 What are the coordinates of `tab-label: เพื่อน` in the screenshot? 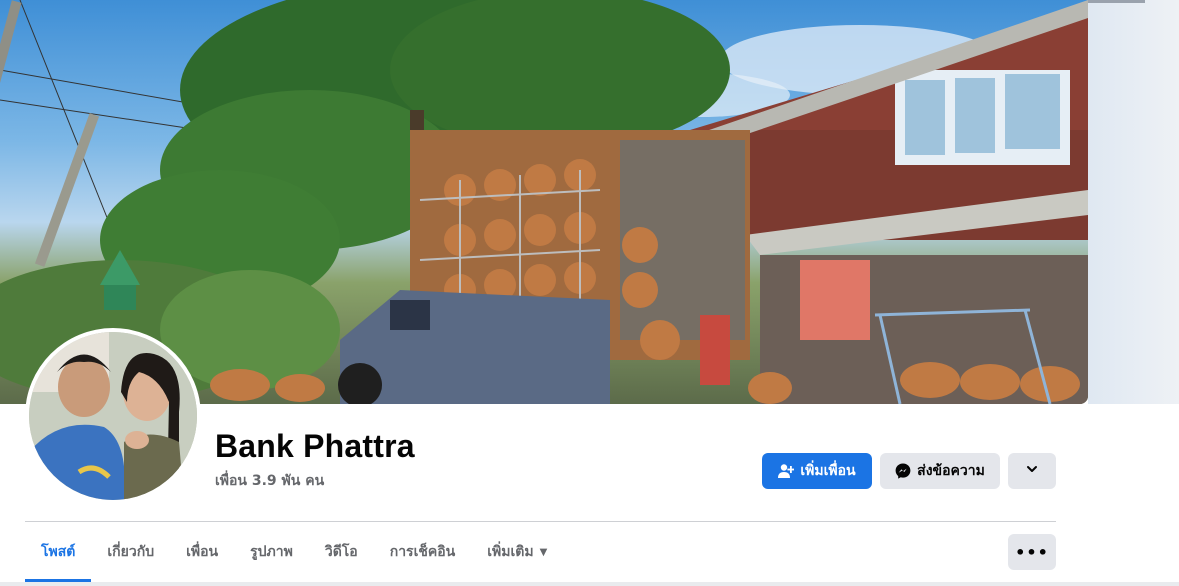 It's located at (202, 552).